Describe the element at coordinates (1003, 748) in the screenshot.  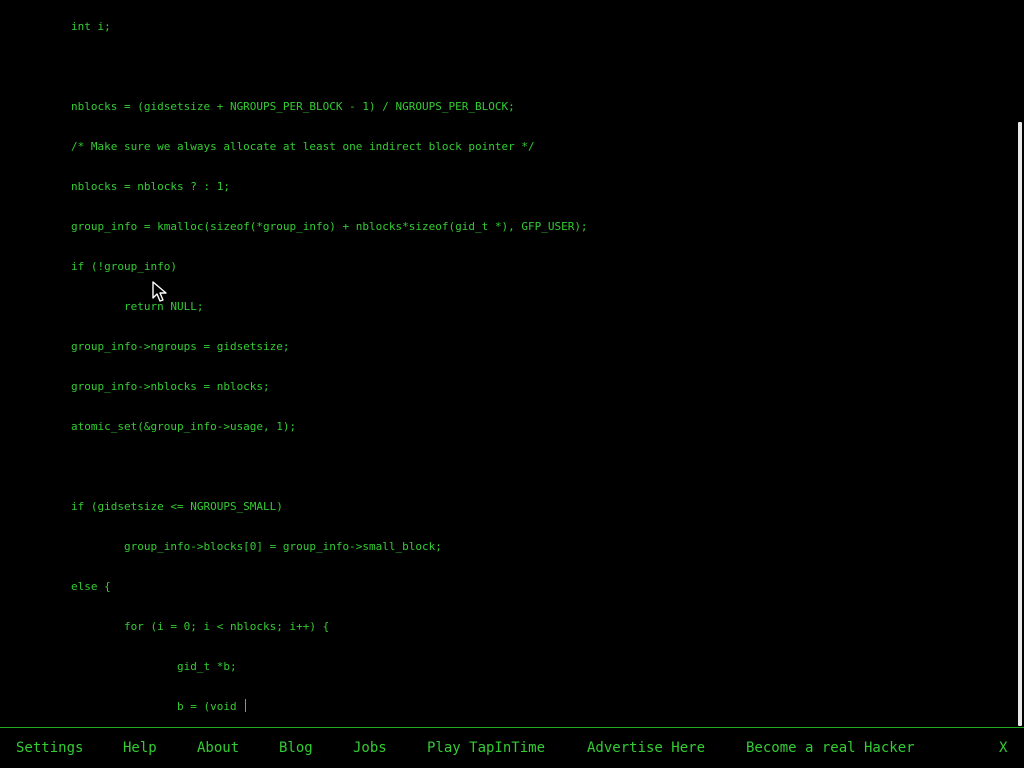
I see `close-button: X` at that location.